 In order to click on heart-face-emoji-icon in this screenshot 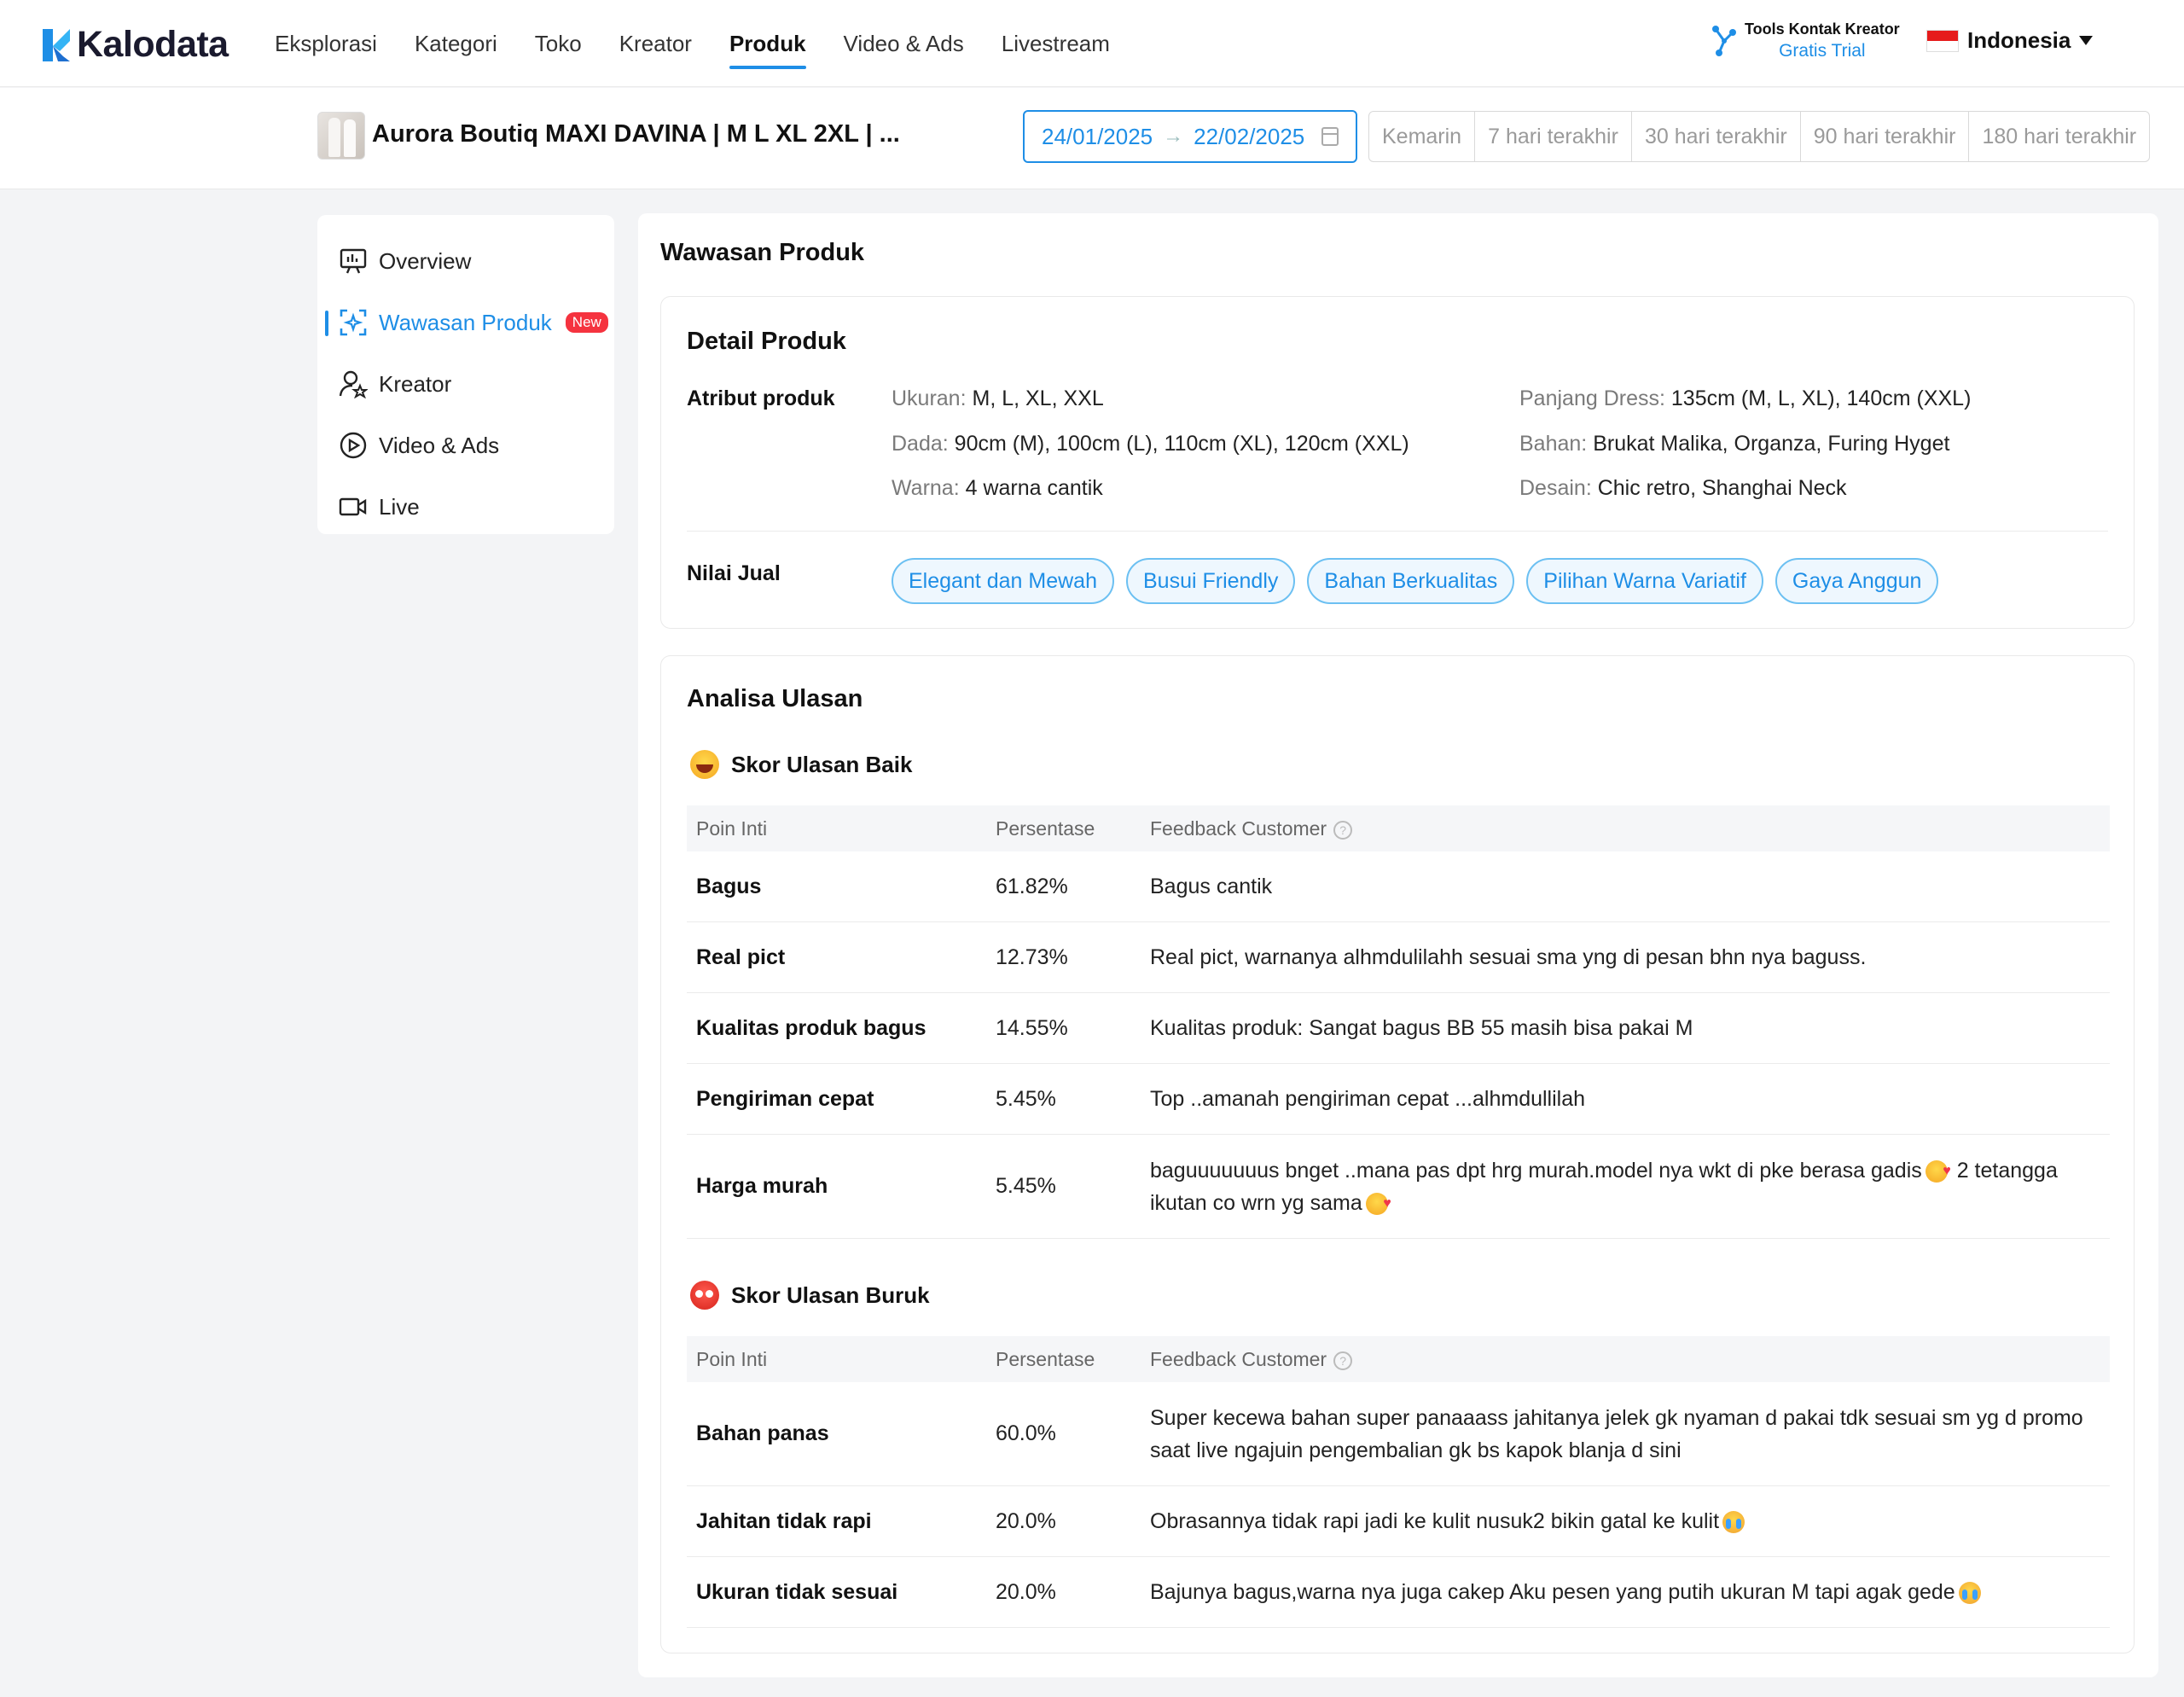, I will do `click(1938, 1171)`.